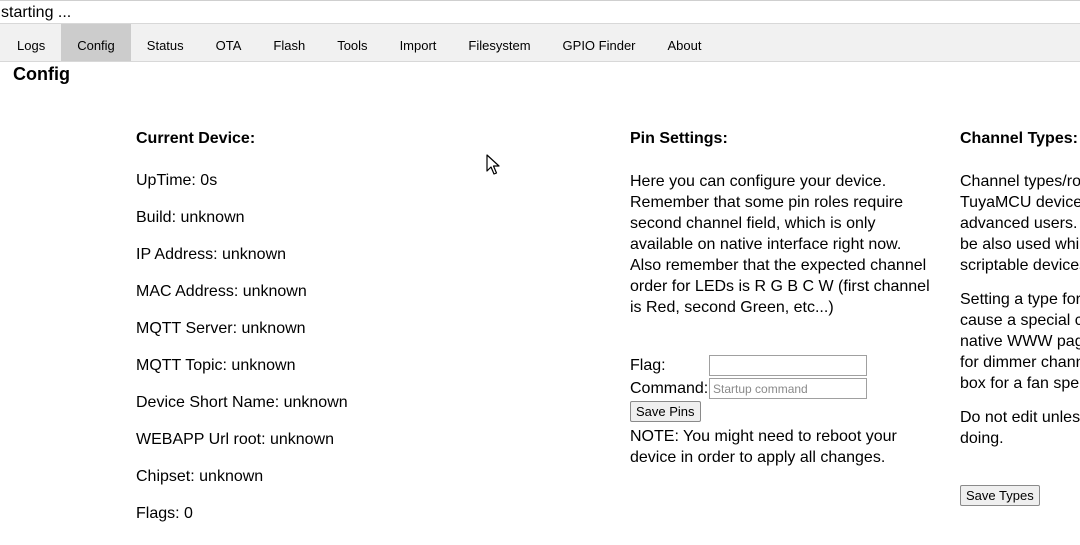 This screenshot has height=545, width=1080. What do you see at coordinates (763, 436) in the screenshot?
I see `note-line: NOTE: You might need to reboot your` at bounding box center [763, 436].